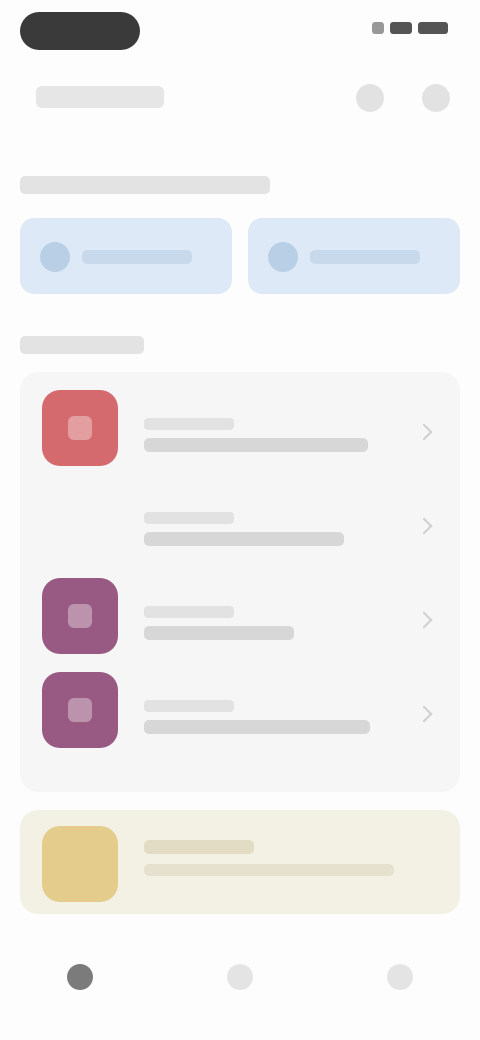 The image size is (480, 1040). I want to click on battery-icon, so click(433, 28).